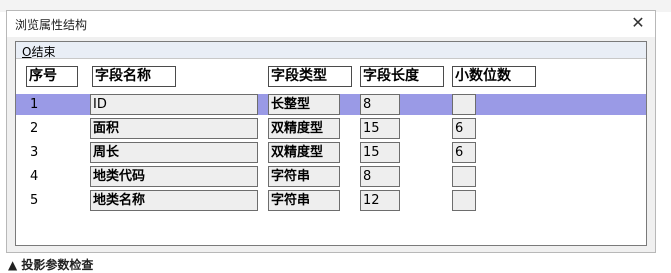 The height and width of the screenshot is (273, 671). Describe the element at coordinates (331, 50) in the screenshot. I see `menu-bar: O结束` at that location.